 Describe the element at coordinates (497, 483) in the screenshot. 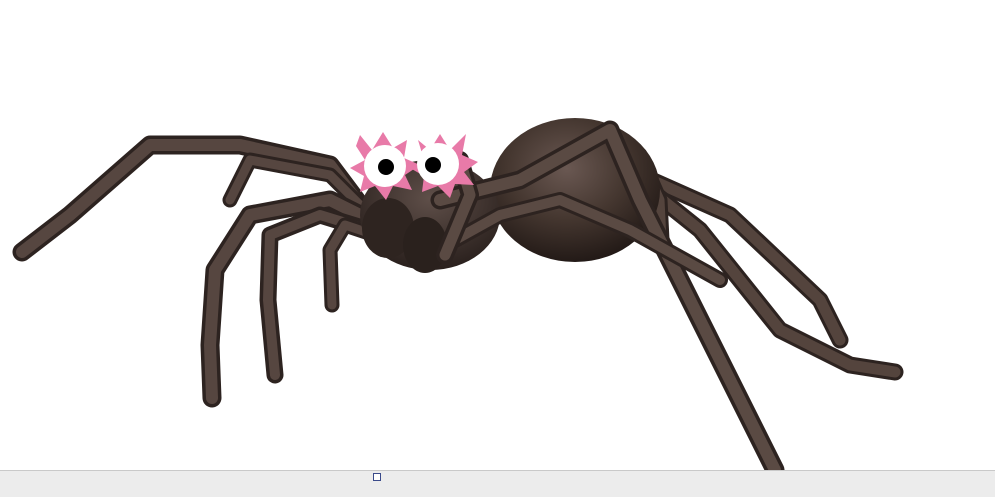

I see `bottom-toolbar` at that location.